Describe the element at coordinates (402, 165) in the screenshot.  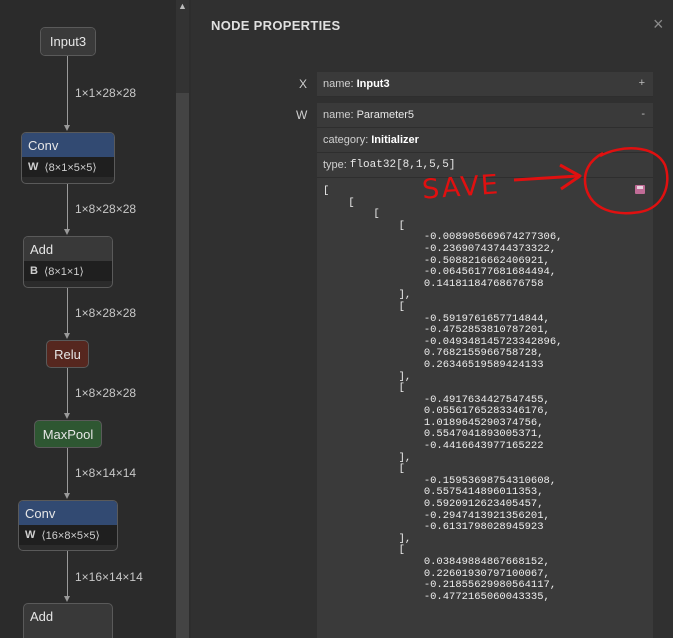
I see `type-value: float32[8,1,5,5]` at that location.